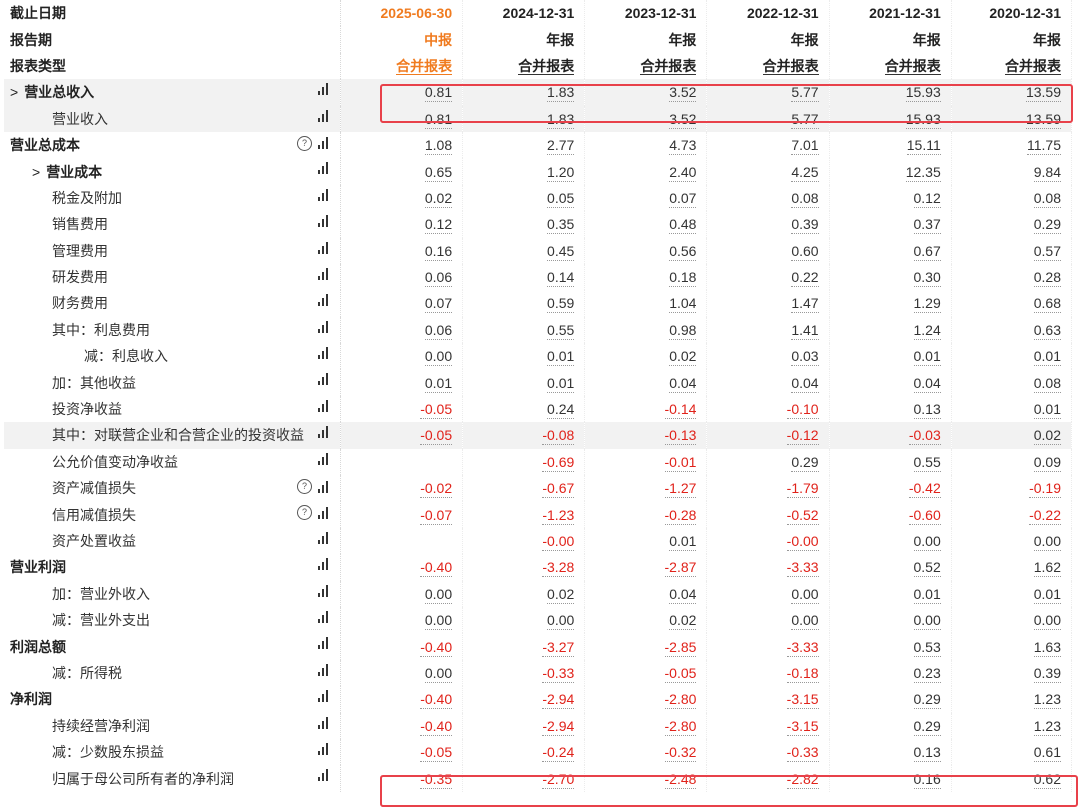  I want to click on value-cell: 5.77, so click(768, 92).